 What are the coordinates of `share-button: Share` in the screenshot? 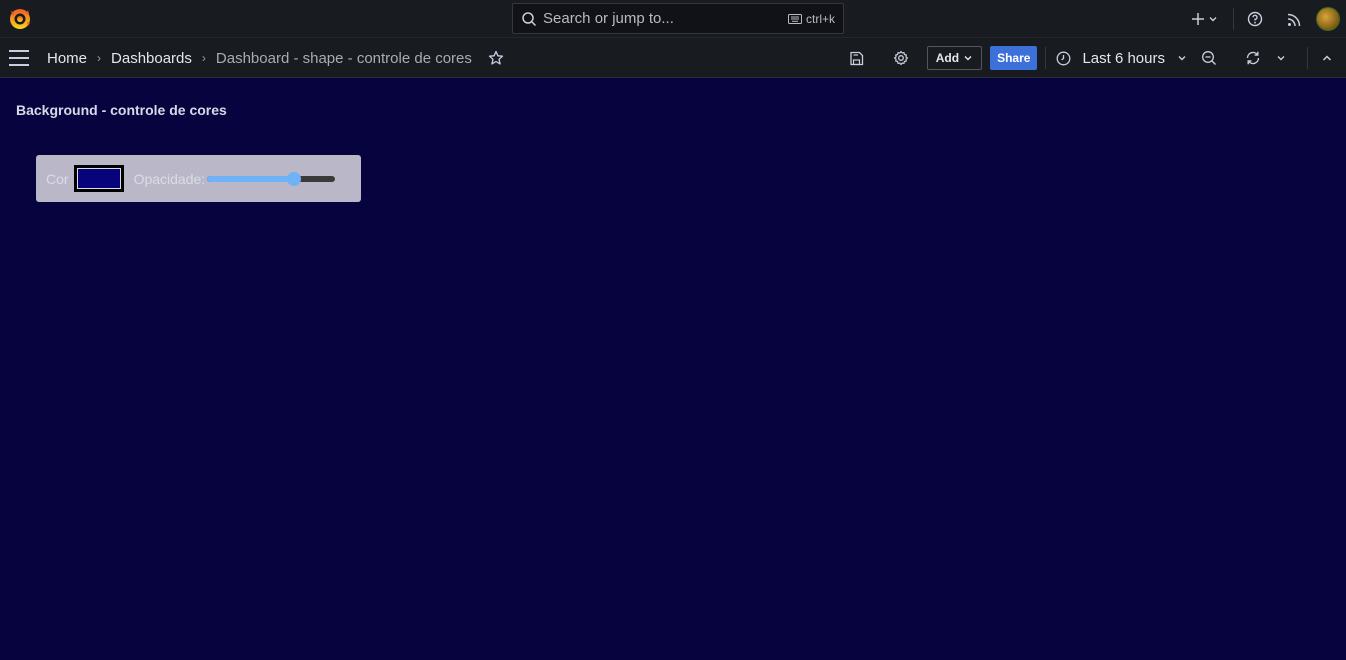 It's located at (1014, 58).